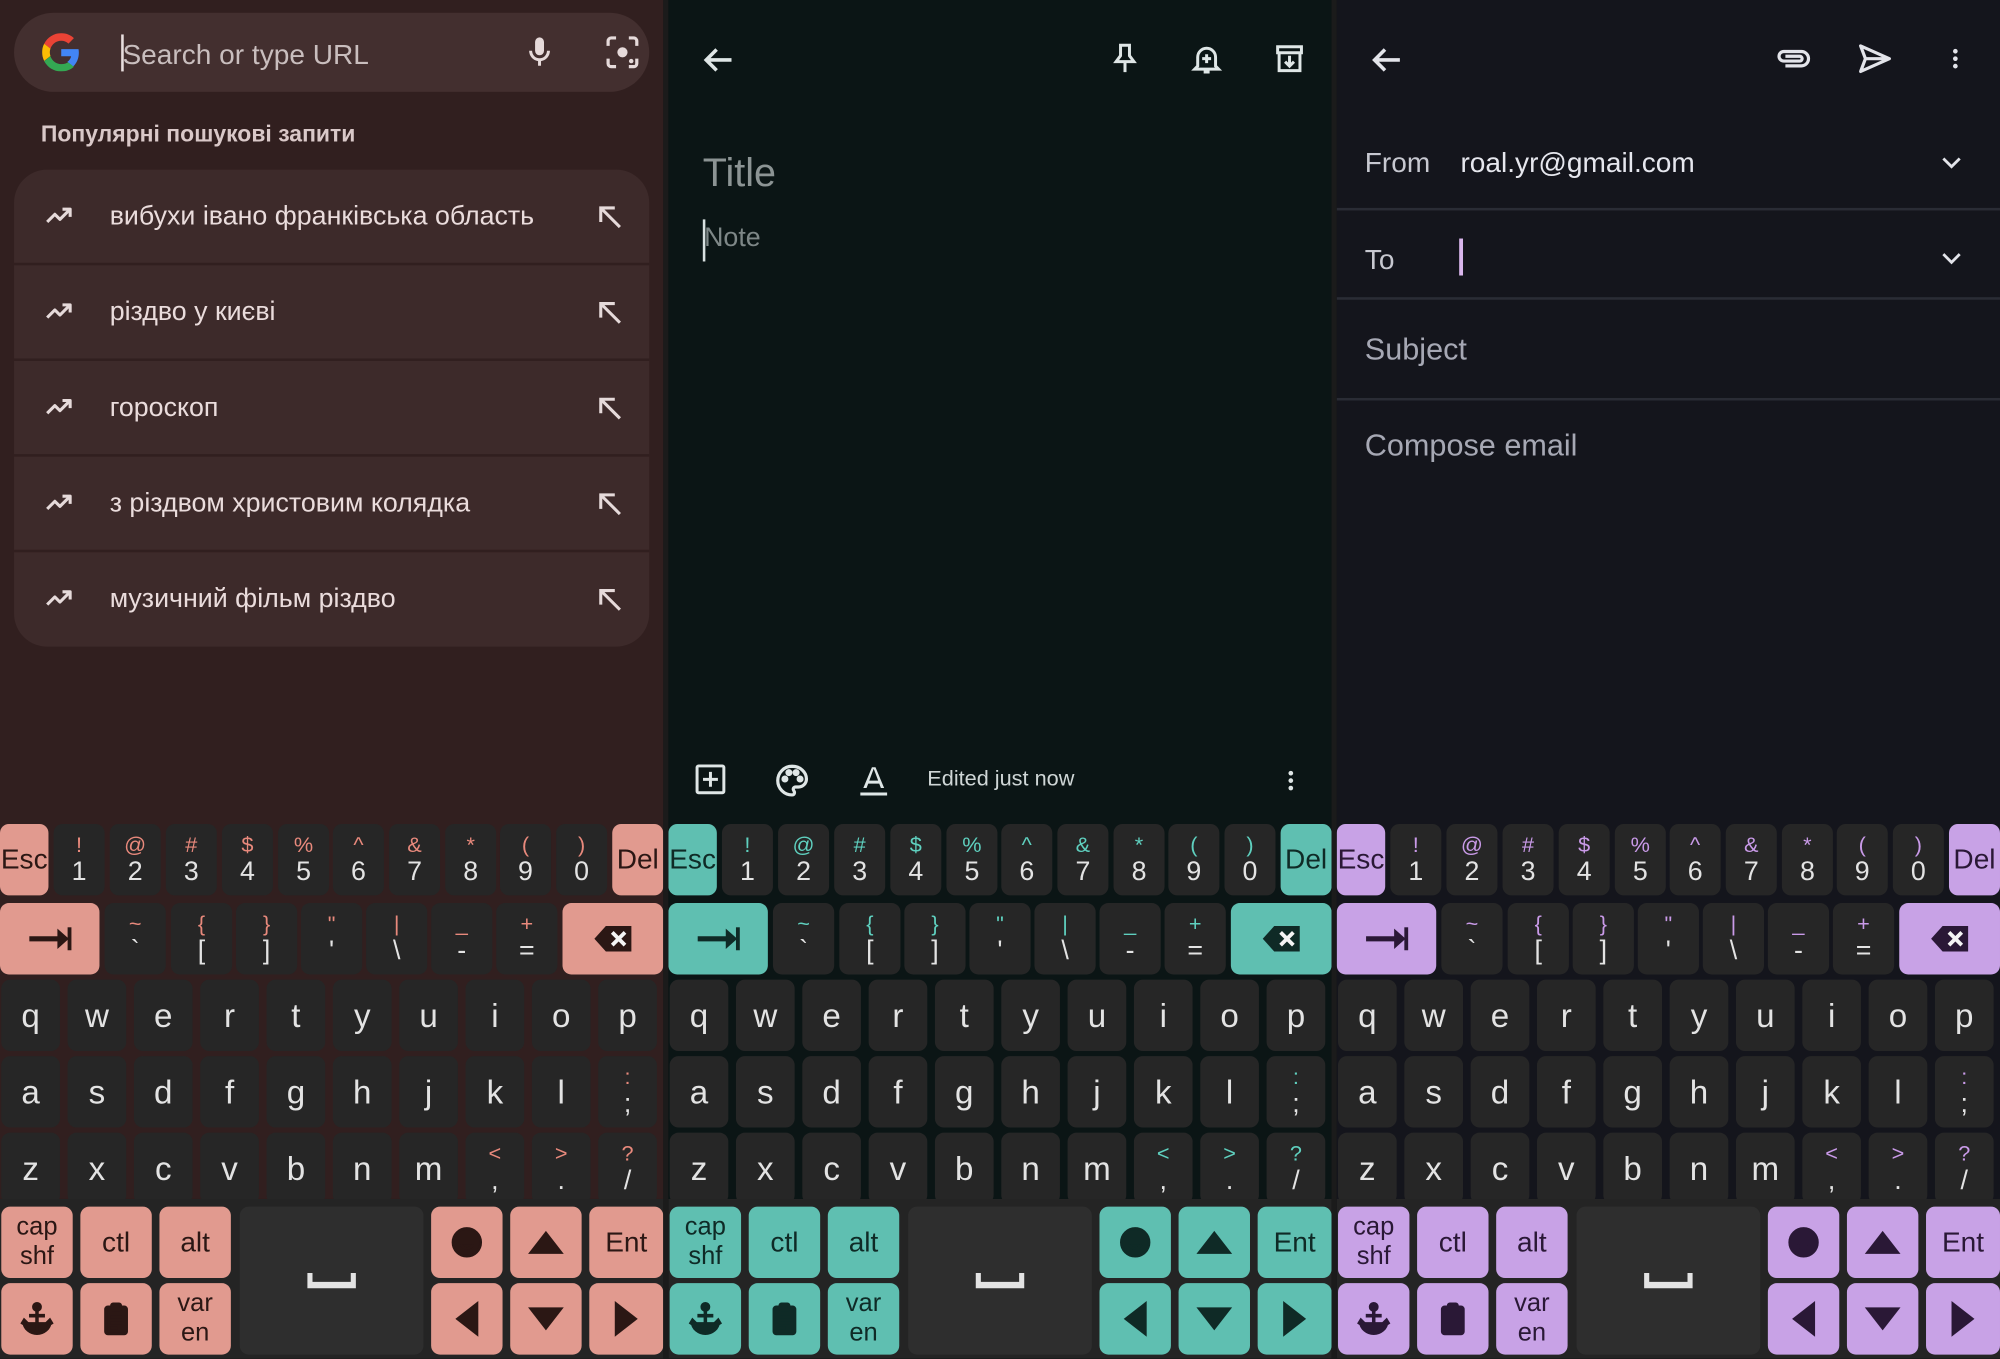 Image resolution: width=2000 pixels, height=1359 pixels. I want to click on clipboard-key, so click(1453, 1319).